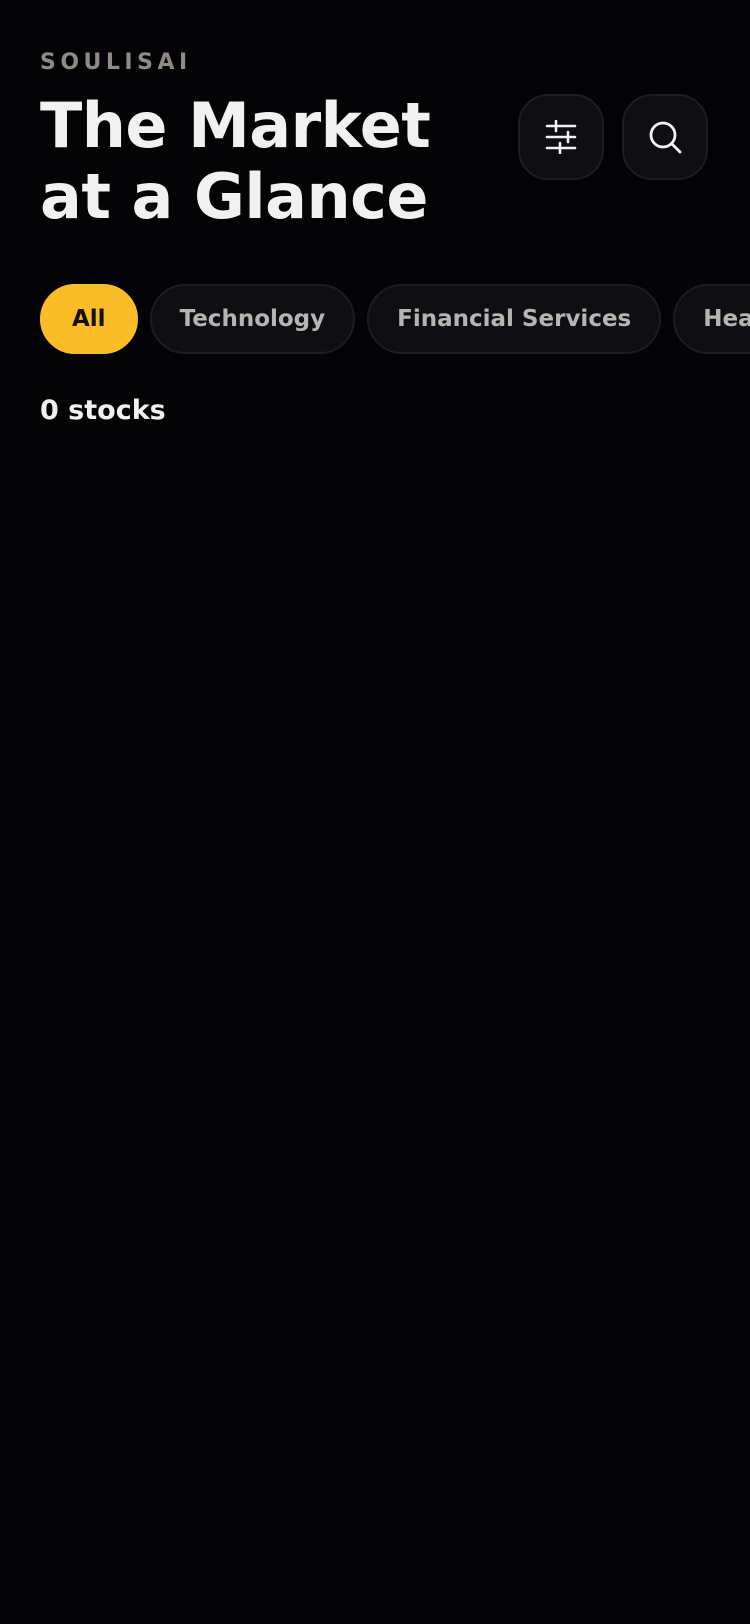  I want to click on chip-all: All, so click(89, 319).